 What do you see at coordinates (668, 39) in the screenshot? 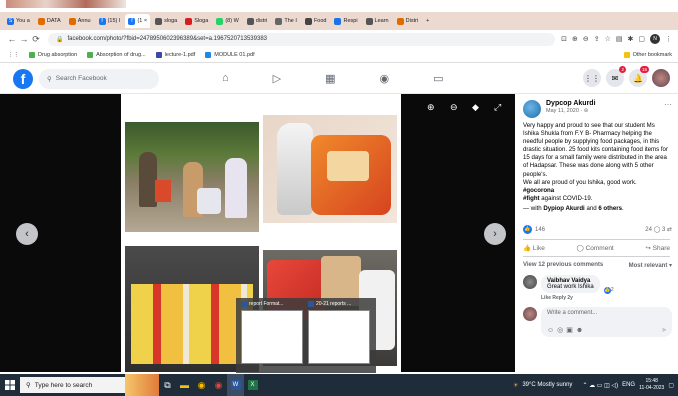
I see `menu-icon: ⋮` at bounding box center [668, 39].